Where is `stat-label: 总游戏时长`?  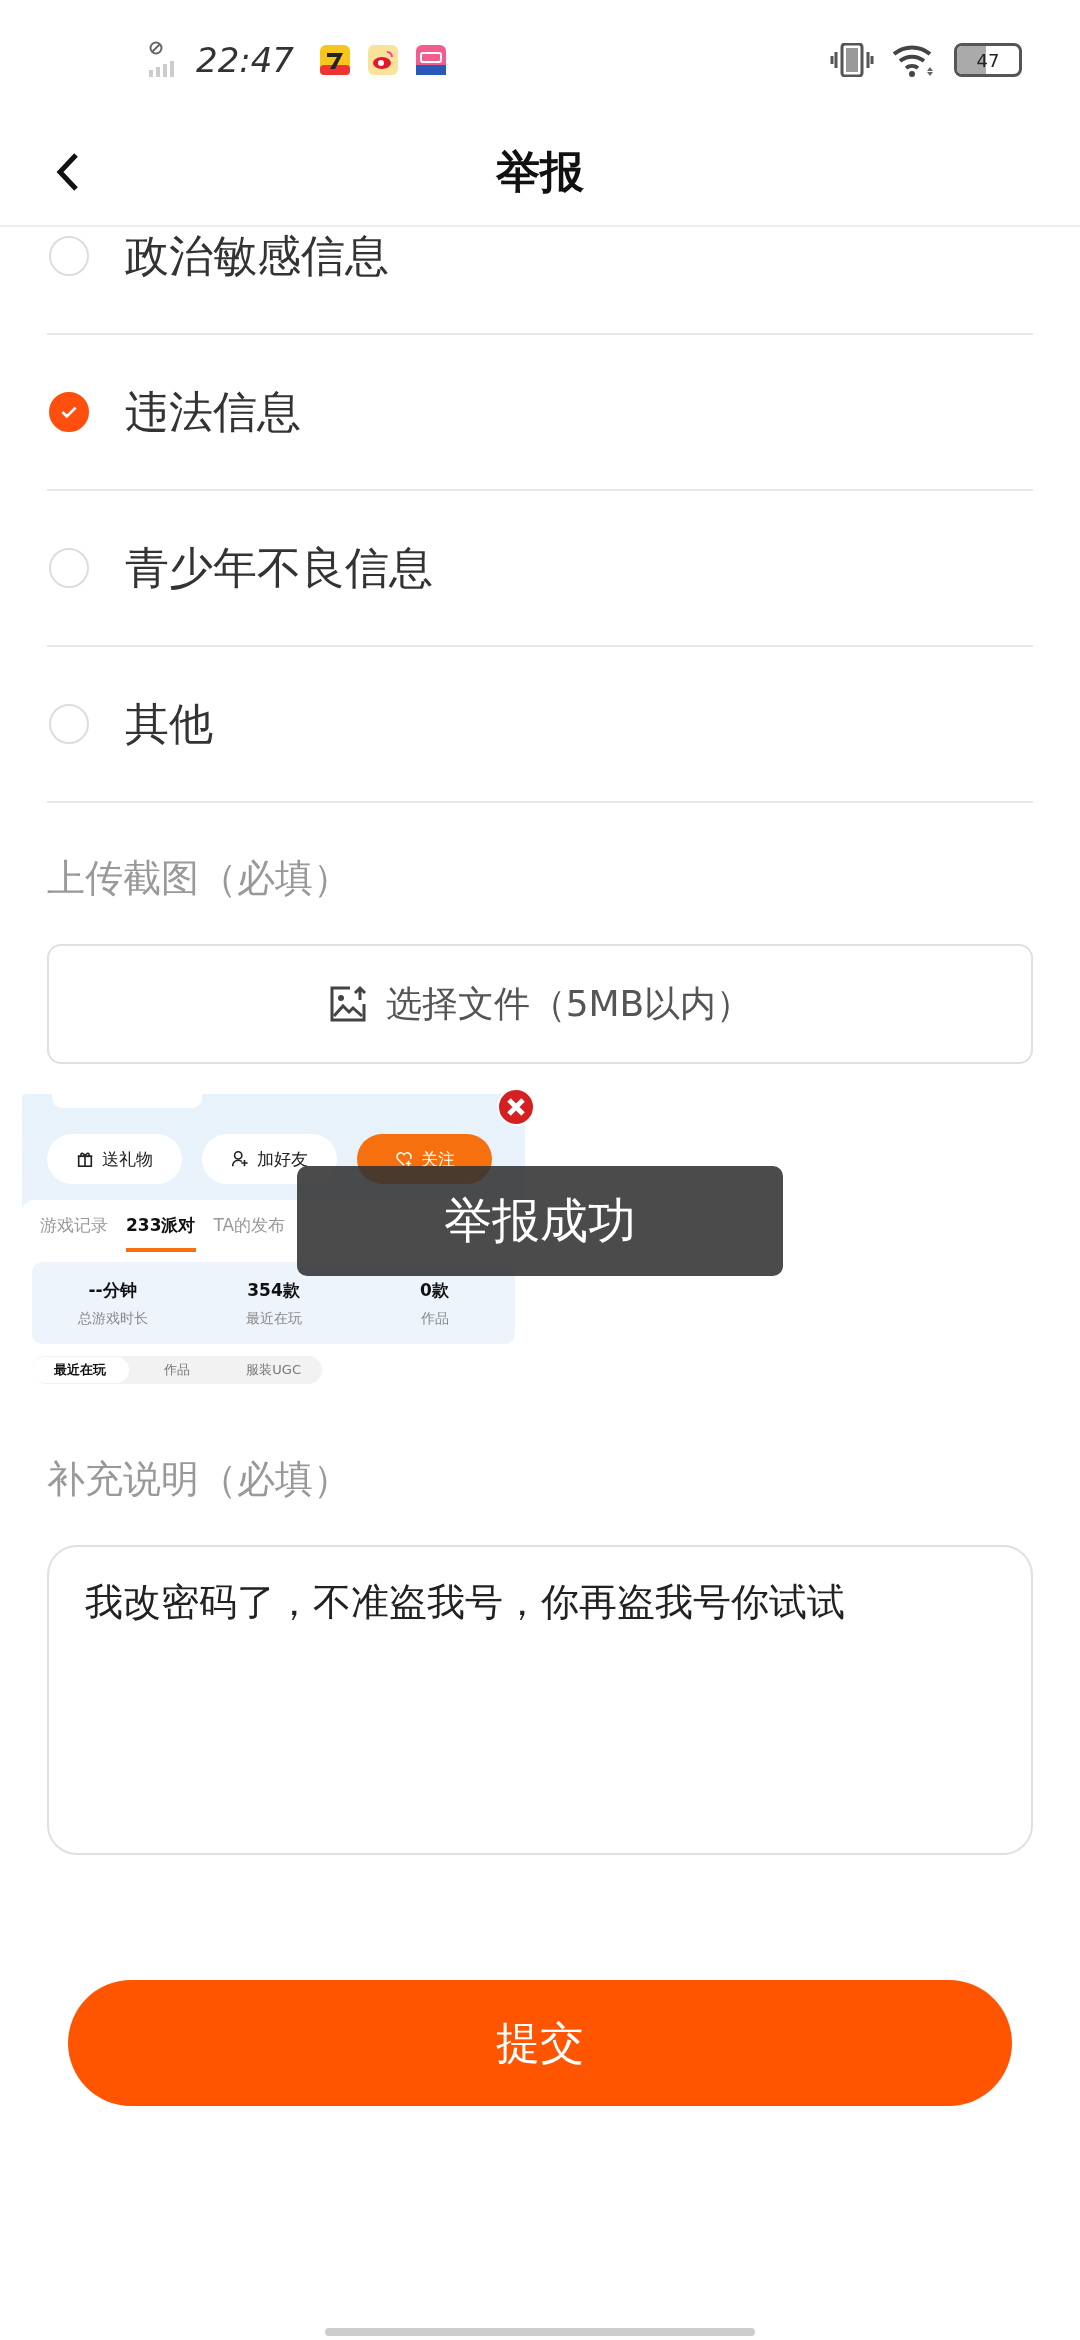 stat-label: 总游戏时长 is located at coordinates (112, 1318).